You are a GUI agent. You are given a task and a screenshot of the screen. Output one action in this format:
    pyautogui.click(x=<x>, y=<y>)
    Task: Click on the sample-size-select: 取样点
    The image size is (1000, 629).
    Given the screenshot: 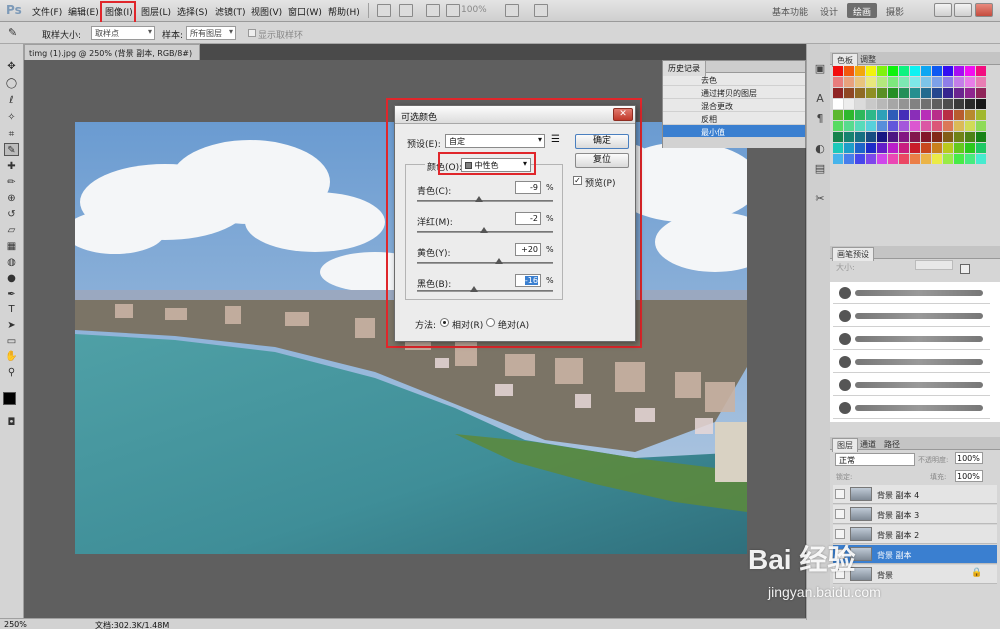 What is the action you would take?
    pyautogui.click(x=123, y=33)
    